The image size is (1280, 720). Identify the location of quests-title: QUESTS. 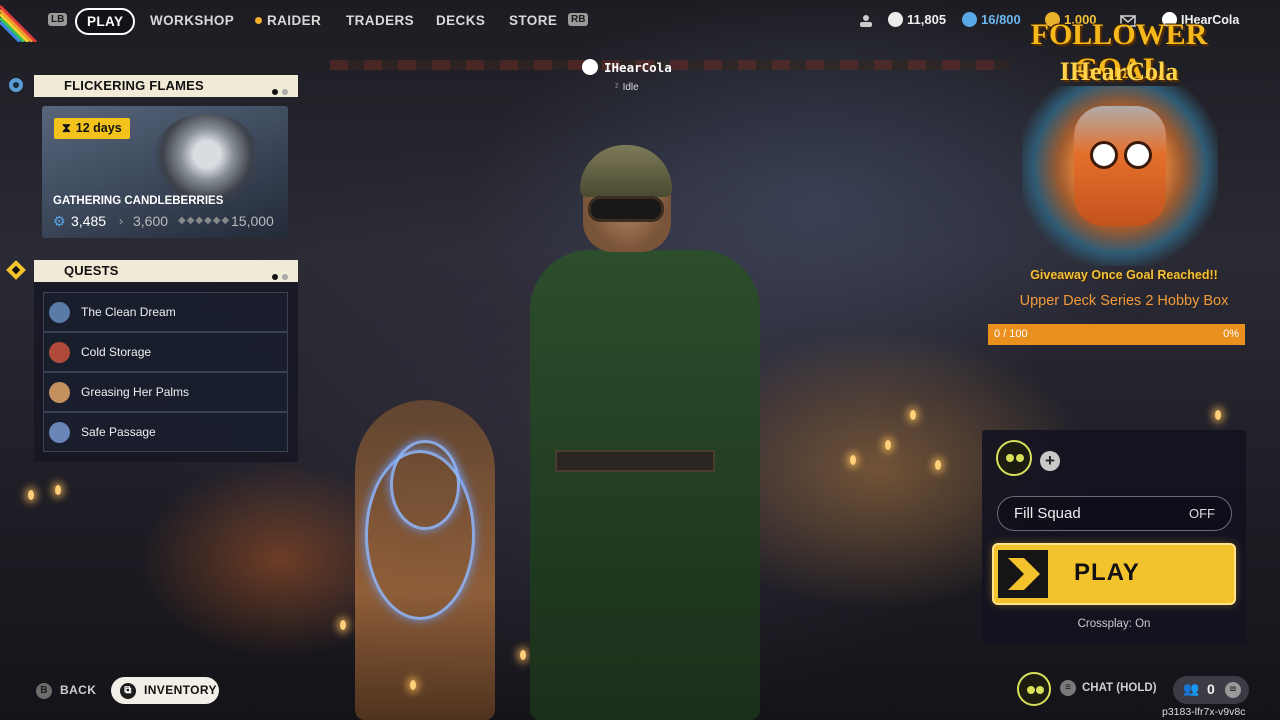
(91, 270).